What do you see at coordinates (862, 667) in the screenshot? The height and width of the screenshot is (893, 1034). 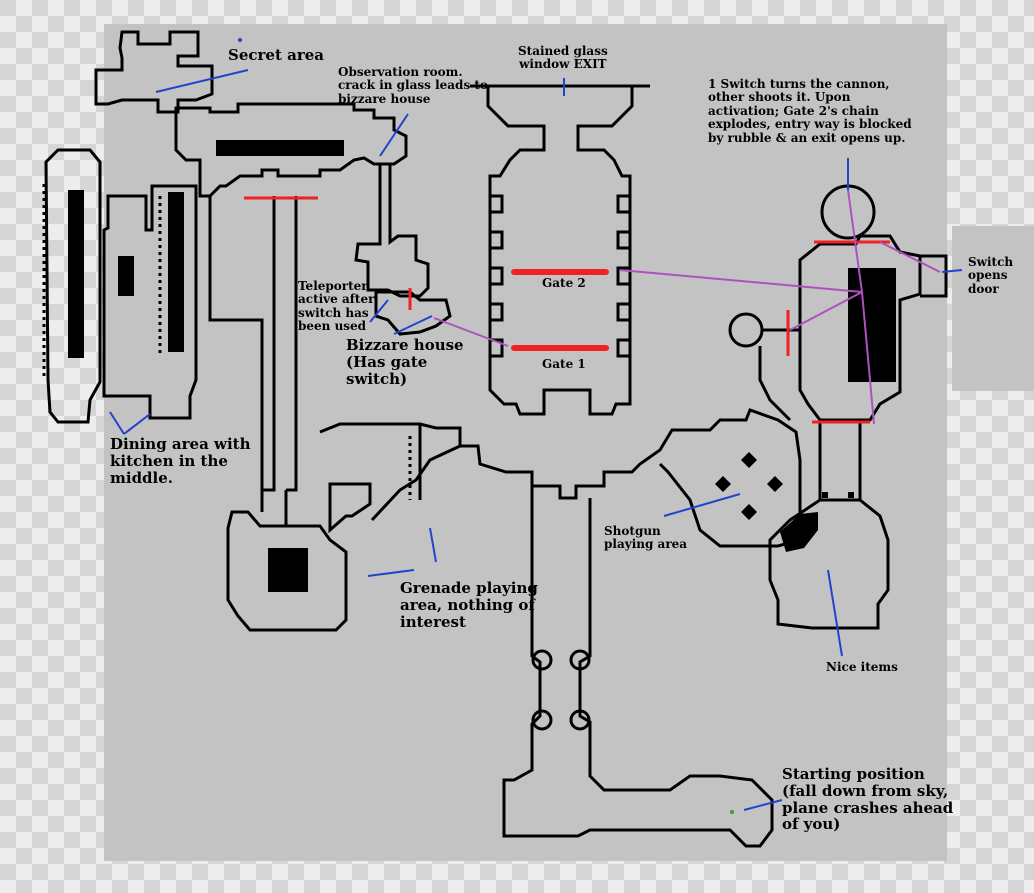 I see `label-nice-items: Nice items` at bounding box center [862, 667].